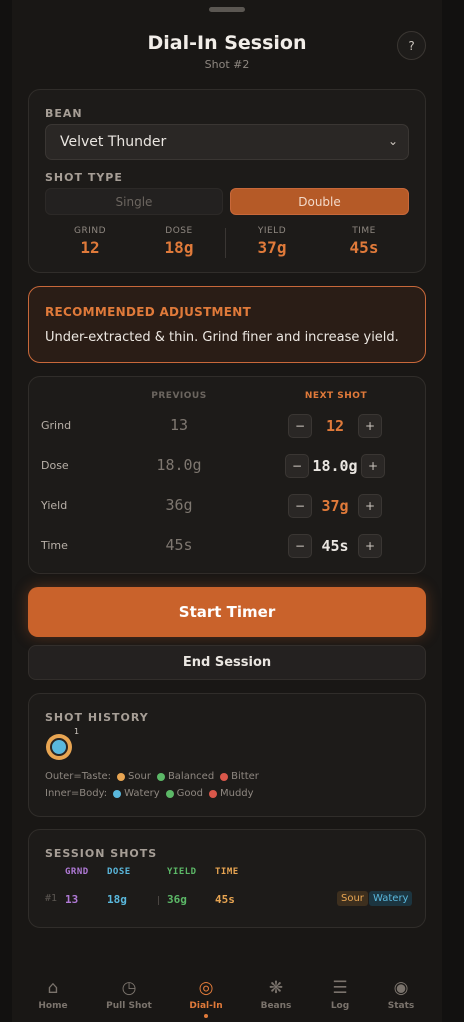 The height and width of the screenshot is (1022, 464). What do you see at coordinates (227, 43) in the screenshot?
I see `page-title: Dial-In Session` at bounding box center [227, 43].